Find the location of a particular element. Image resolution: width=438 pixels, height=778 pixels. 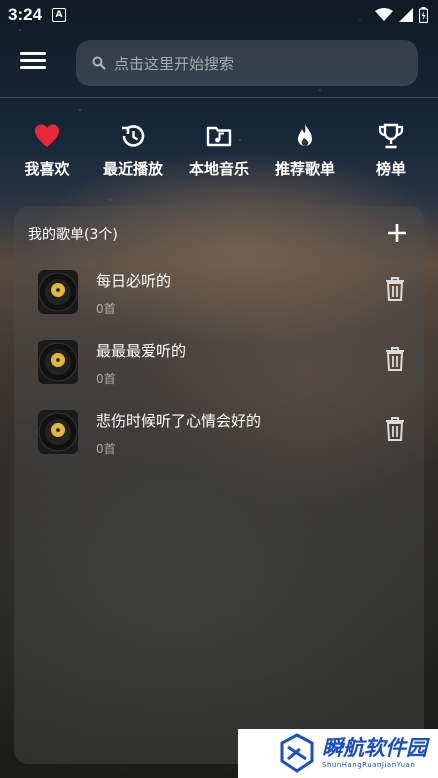

playlist-title: 最最最爱听的 is located at coordinates (141, 351).